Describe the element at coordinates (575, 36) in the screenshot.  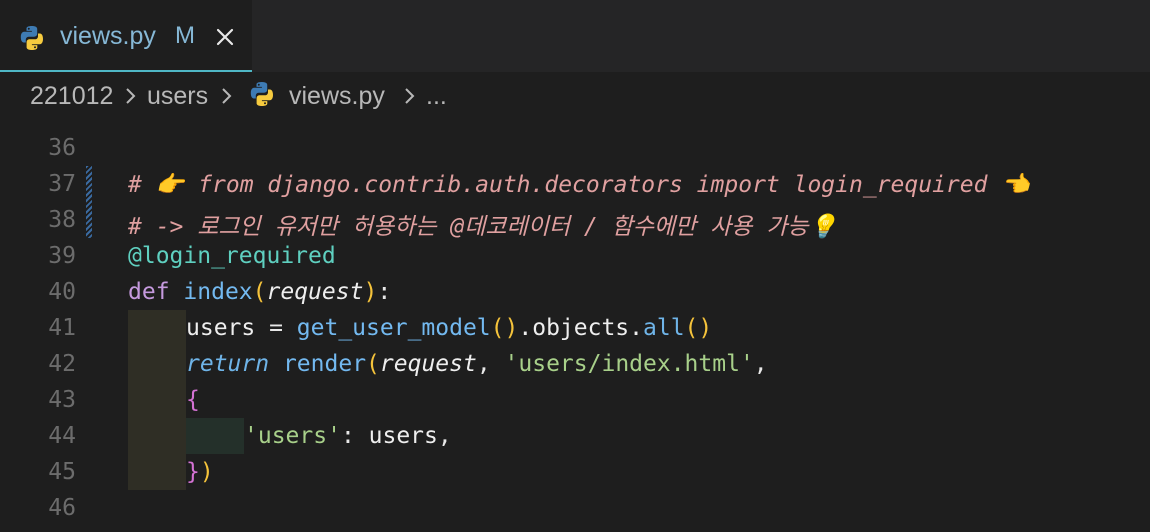
I see `tab-bar: views.py M` at that location.